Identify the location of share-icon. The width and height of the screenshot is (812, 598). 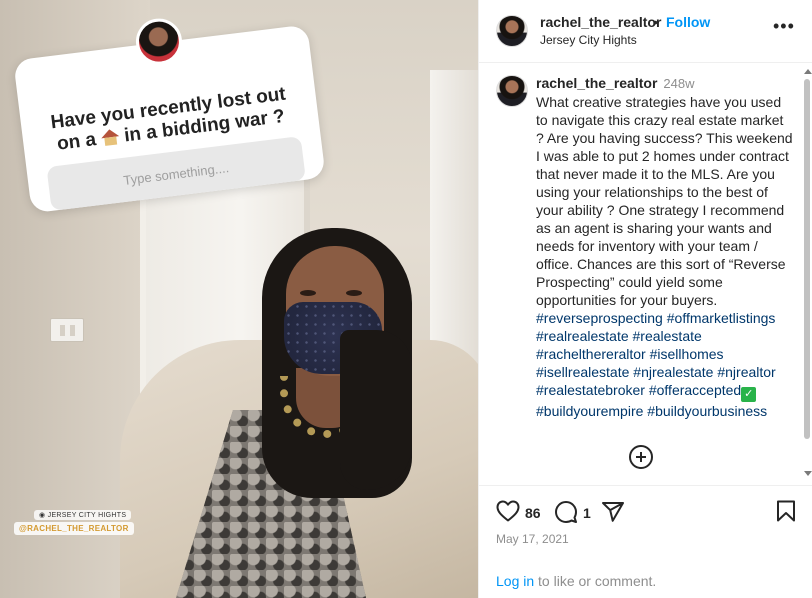
(613, 512).